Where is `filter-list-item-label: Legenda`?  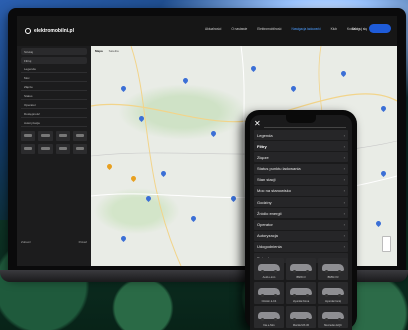 filter-list-item-label: Legenda is located at coordinates (265, 135).